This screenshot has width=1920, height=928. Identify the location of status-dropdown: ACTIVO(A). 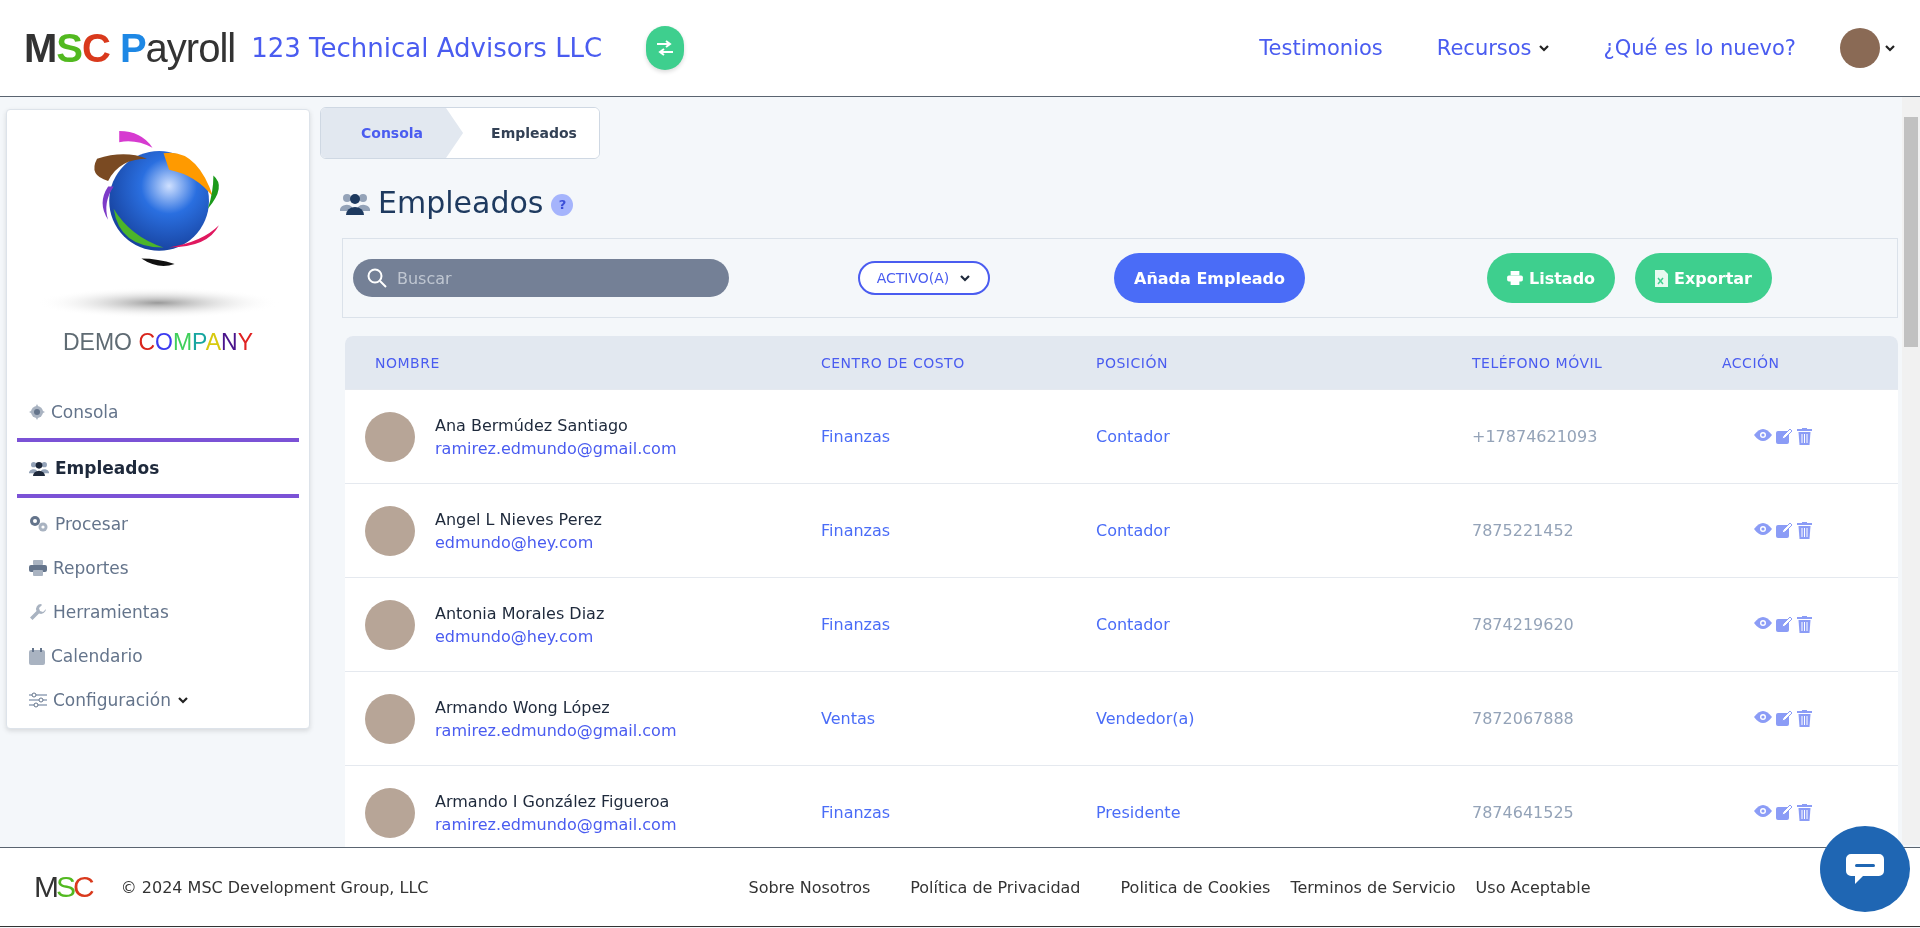
(924, 278).